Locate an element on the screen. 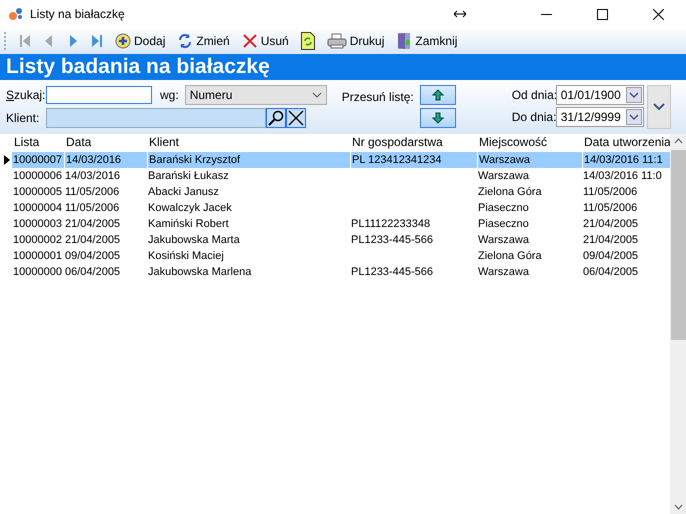 This screenshot has width=686, height=514. printer-icon is located at coordinates (336, 41).